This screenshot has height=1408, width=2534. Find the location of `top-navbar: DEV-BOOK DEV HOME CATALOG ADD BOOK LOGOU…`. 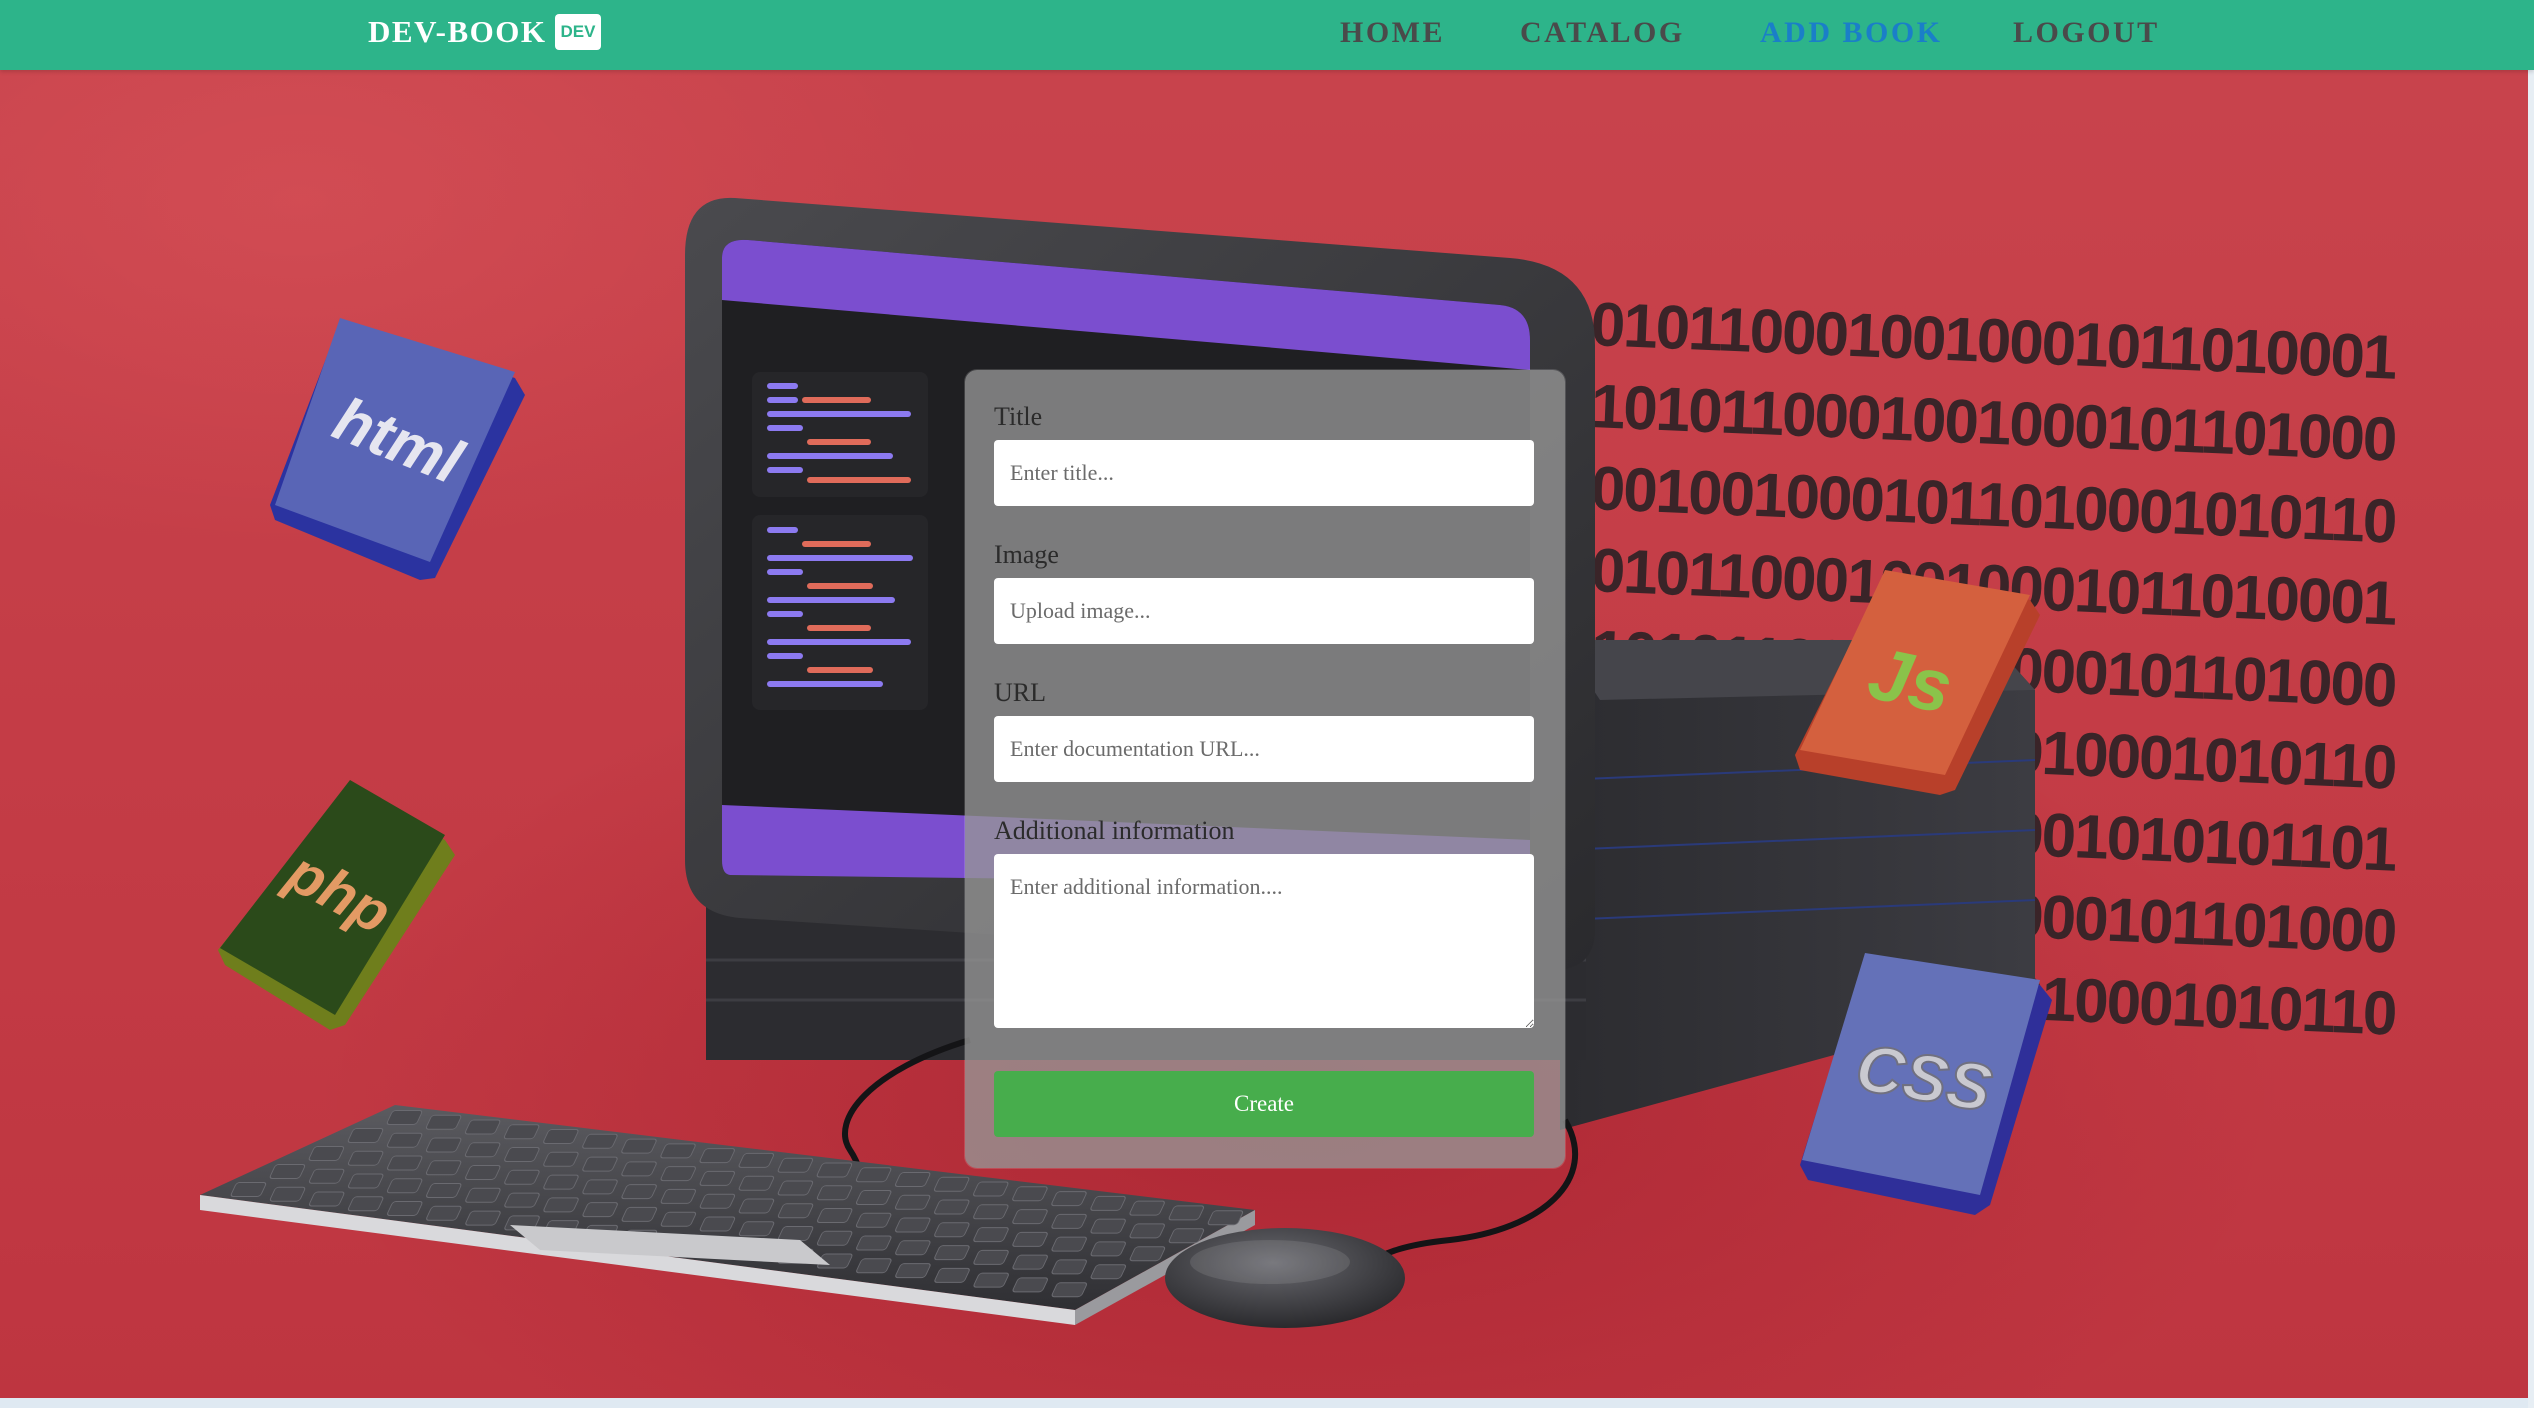

top-navbar: DEV-BOOK DEV HOME CATALOG ADD BOOK LOGOU… is located at coordinates (1267, 35).